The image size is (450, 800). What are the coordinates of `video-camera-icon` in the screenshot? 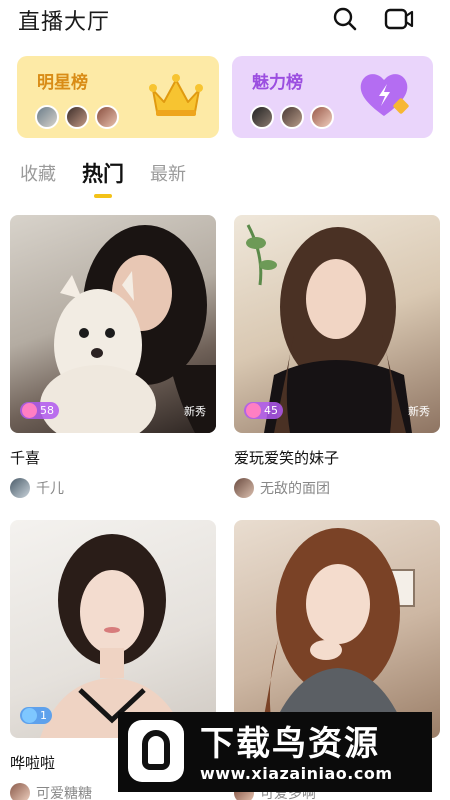 It's located at (399, 19).